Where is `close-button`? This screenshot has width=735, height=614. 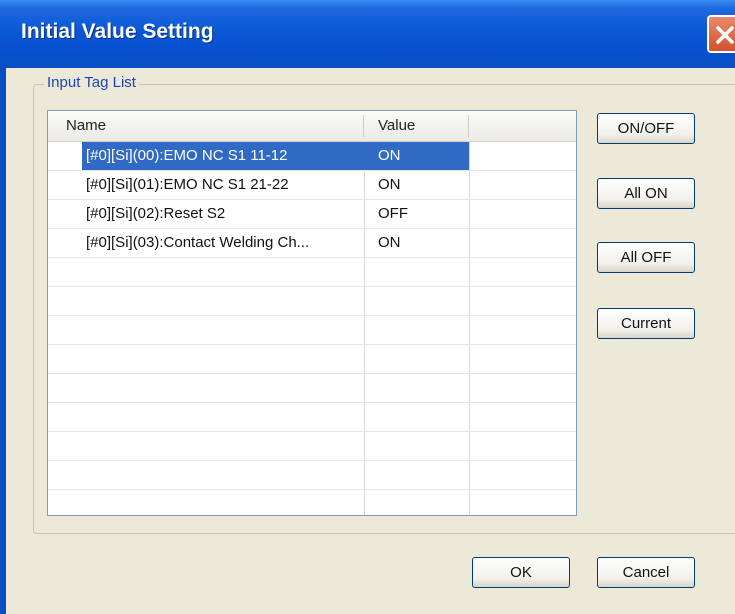 close-button is located at coordinates (721, 34).